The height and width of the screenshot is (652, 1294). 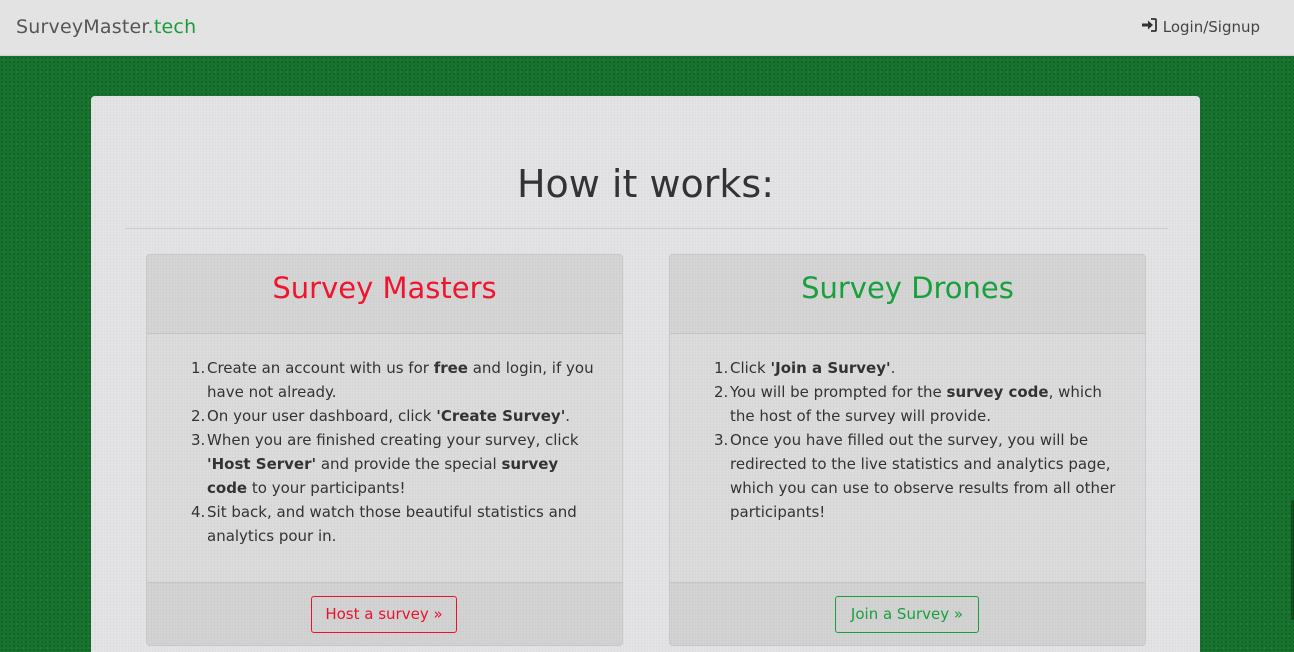 I want to click on survey-drones-footer: Join a Survey », so click(x=907, y=613).